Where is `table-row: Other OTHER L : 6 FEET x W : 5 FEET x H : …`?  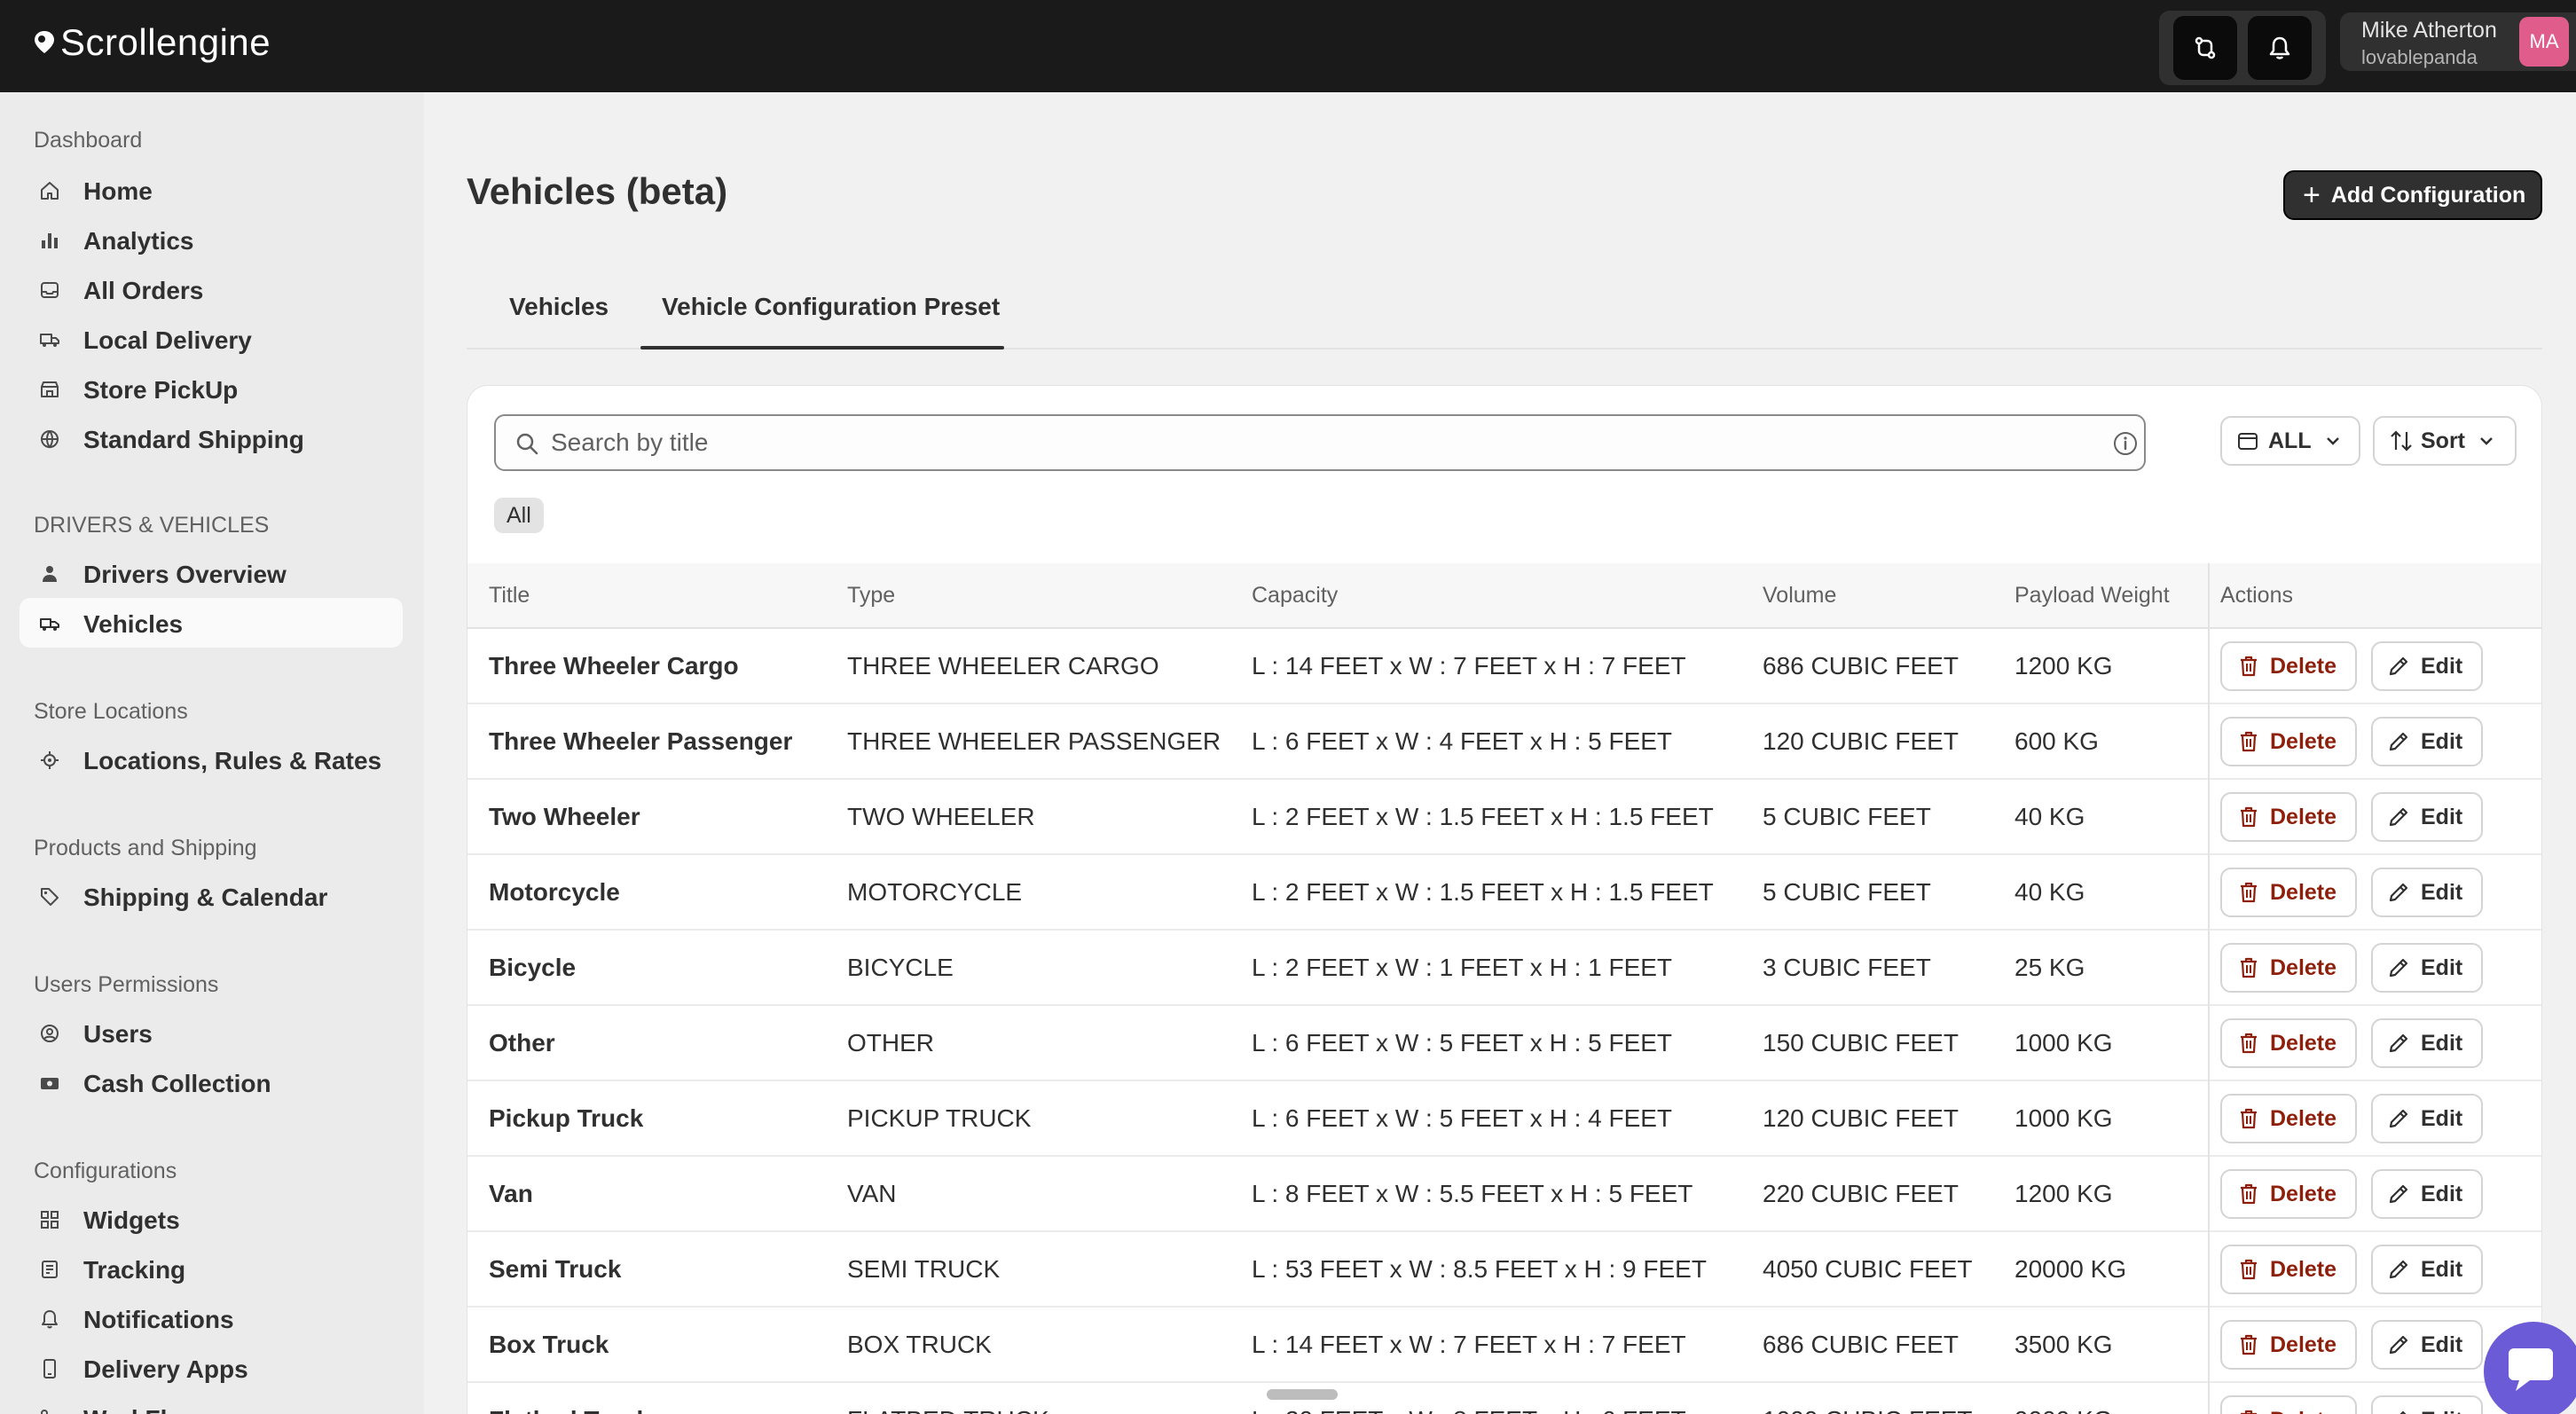
table-row: Other OTHER L : 6 FEET x W : 5 FEET x H : … is located at coordinates (1504, 1043).